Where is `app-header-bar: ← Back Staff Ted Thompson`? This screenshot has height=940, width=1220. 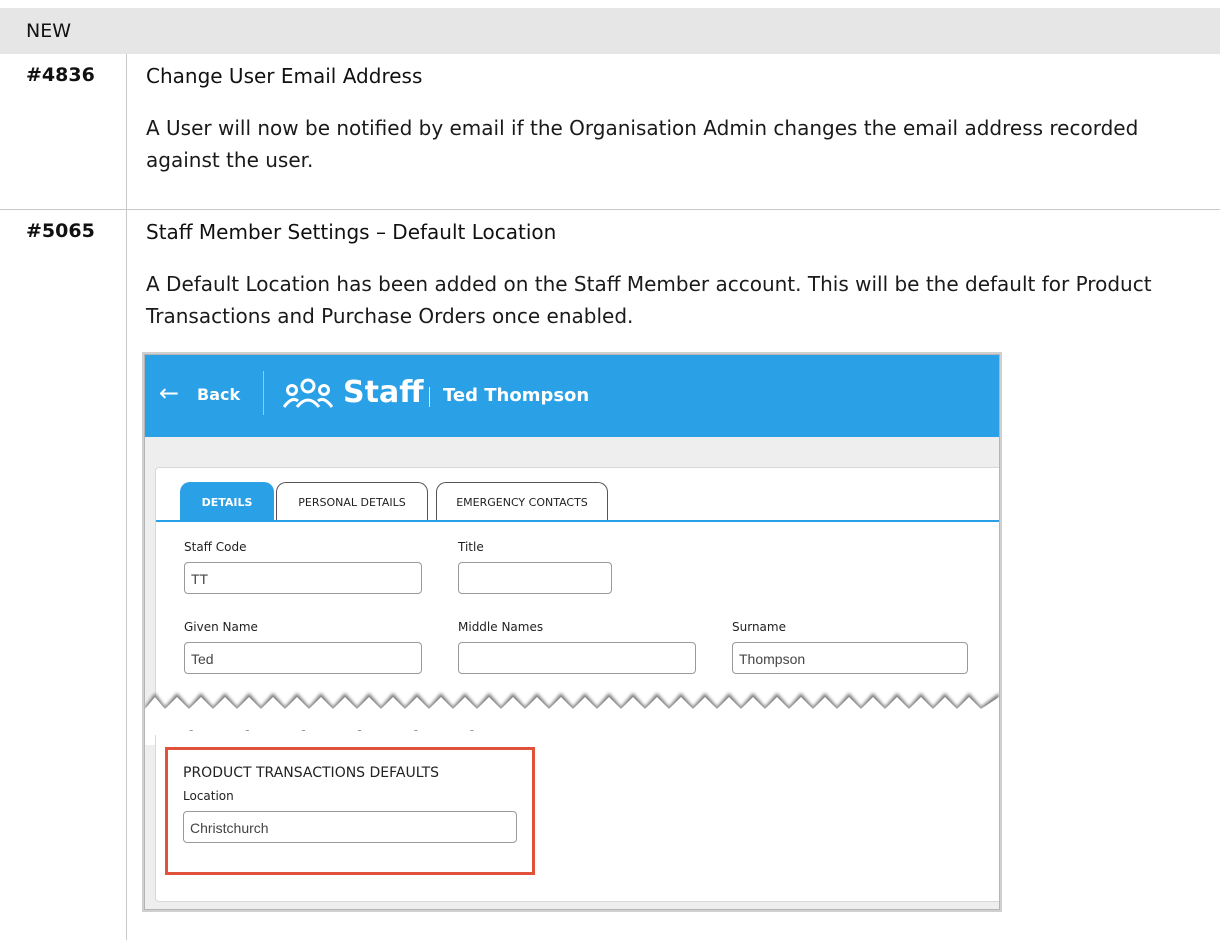 app-header-bar: ← Back Staff Ted Thompson is located at coordinates (572, 396).